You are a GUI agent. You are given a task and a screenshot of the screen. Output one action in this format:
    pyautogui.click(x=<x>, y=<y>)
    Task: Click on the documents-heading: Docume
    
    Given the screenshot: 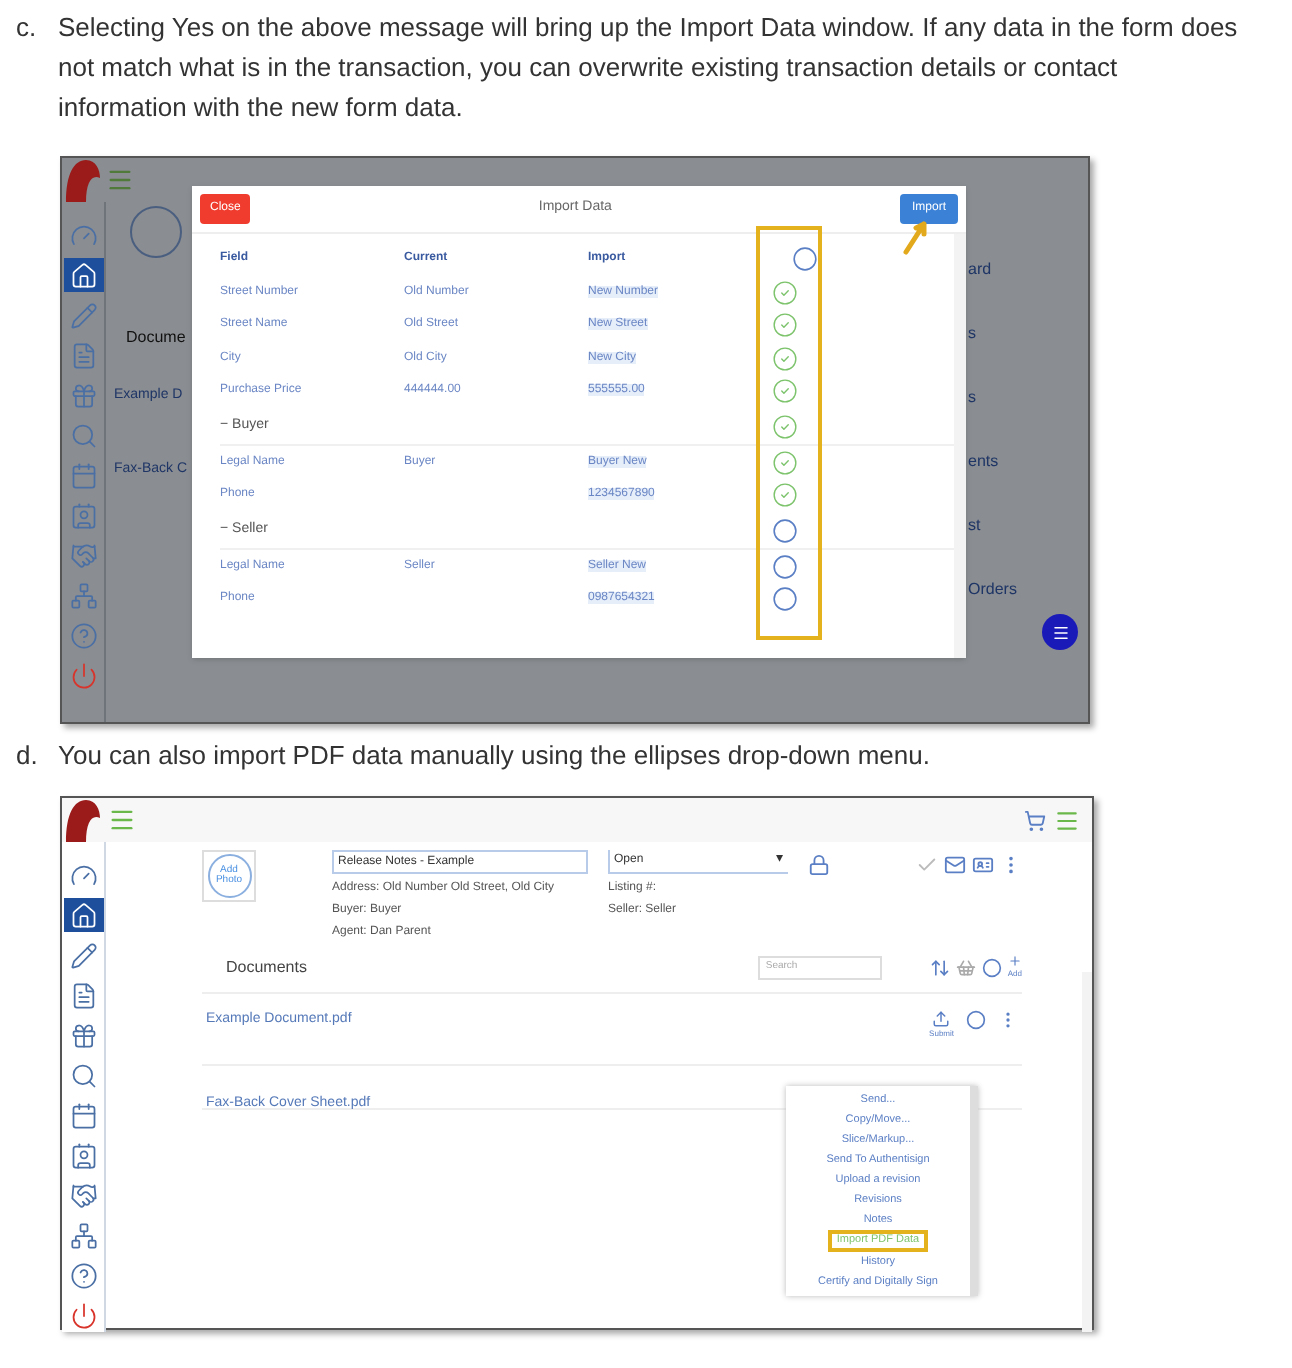 What is the action you would take?
    pyautogui.click(x=157, y=338)
    